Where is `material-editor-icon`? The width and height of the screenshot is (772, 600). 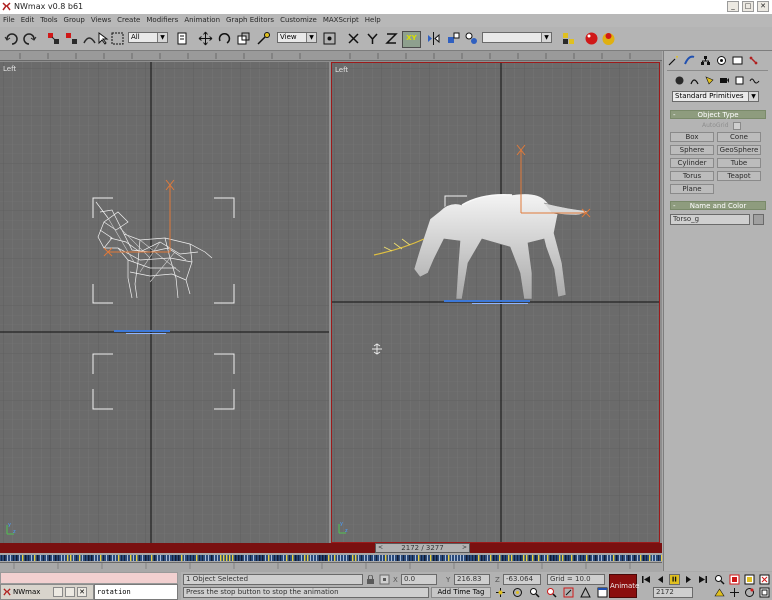 material-editor-icon is located at coordinates (471, 38).